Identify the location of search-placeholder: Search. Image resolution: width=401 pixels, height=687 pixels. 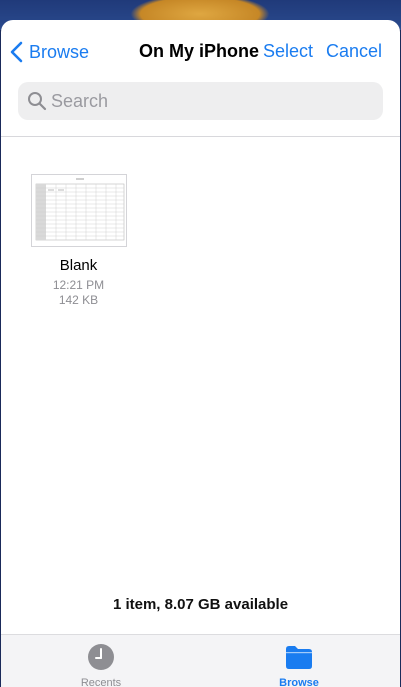
(80, 100).